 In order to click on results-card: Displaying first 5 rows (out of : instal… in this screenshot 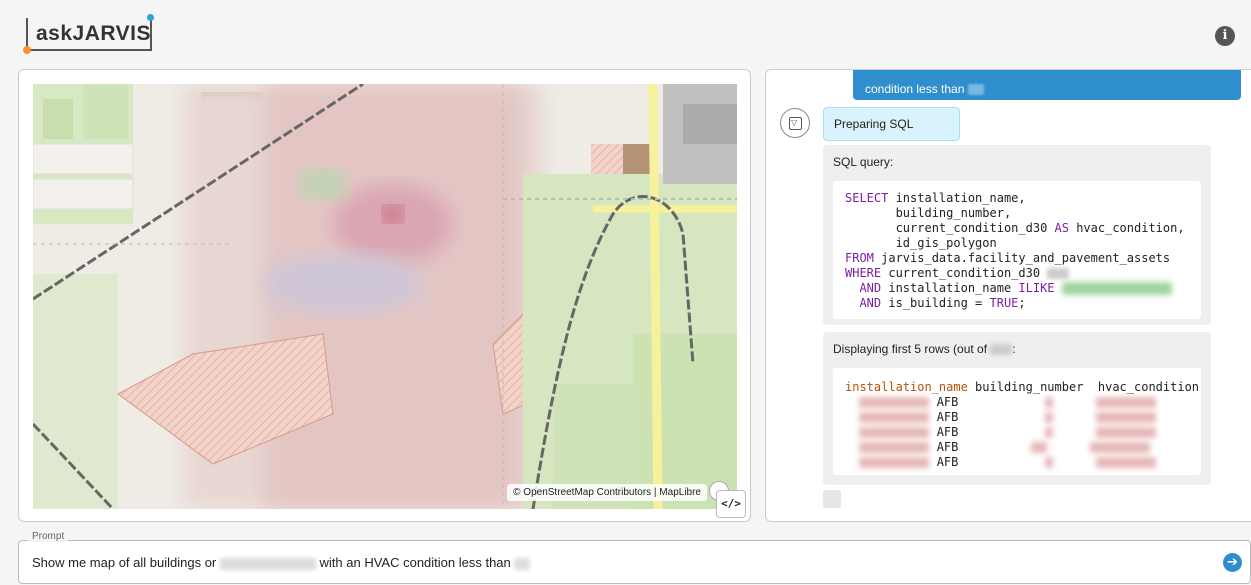, I will do `click(1017, 408)`.